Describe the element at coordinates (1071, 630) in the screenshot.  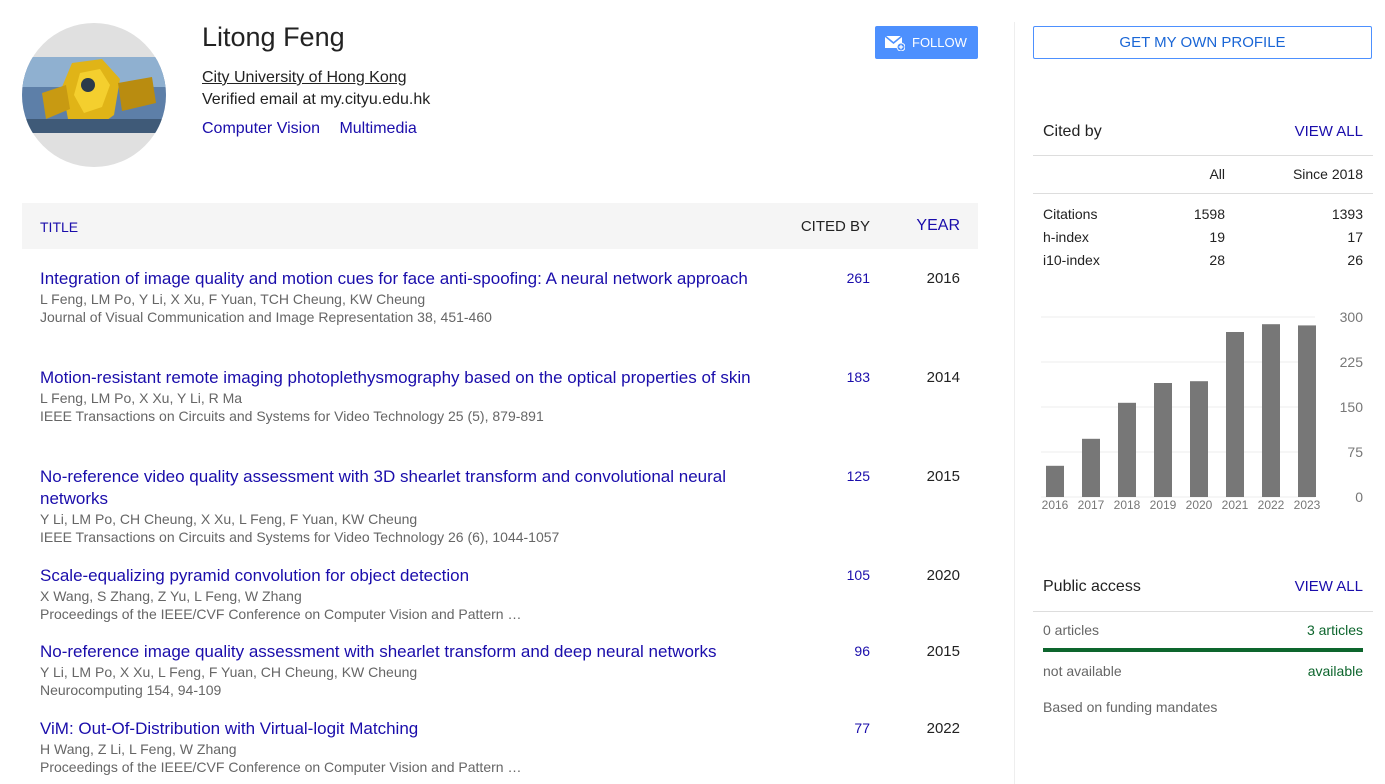
I see `not-available-count: 0 articles` at that location.